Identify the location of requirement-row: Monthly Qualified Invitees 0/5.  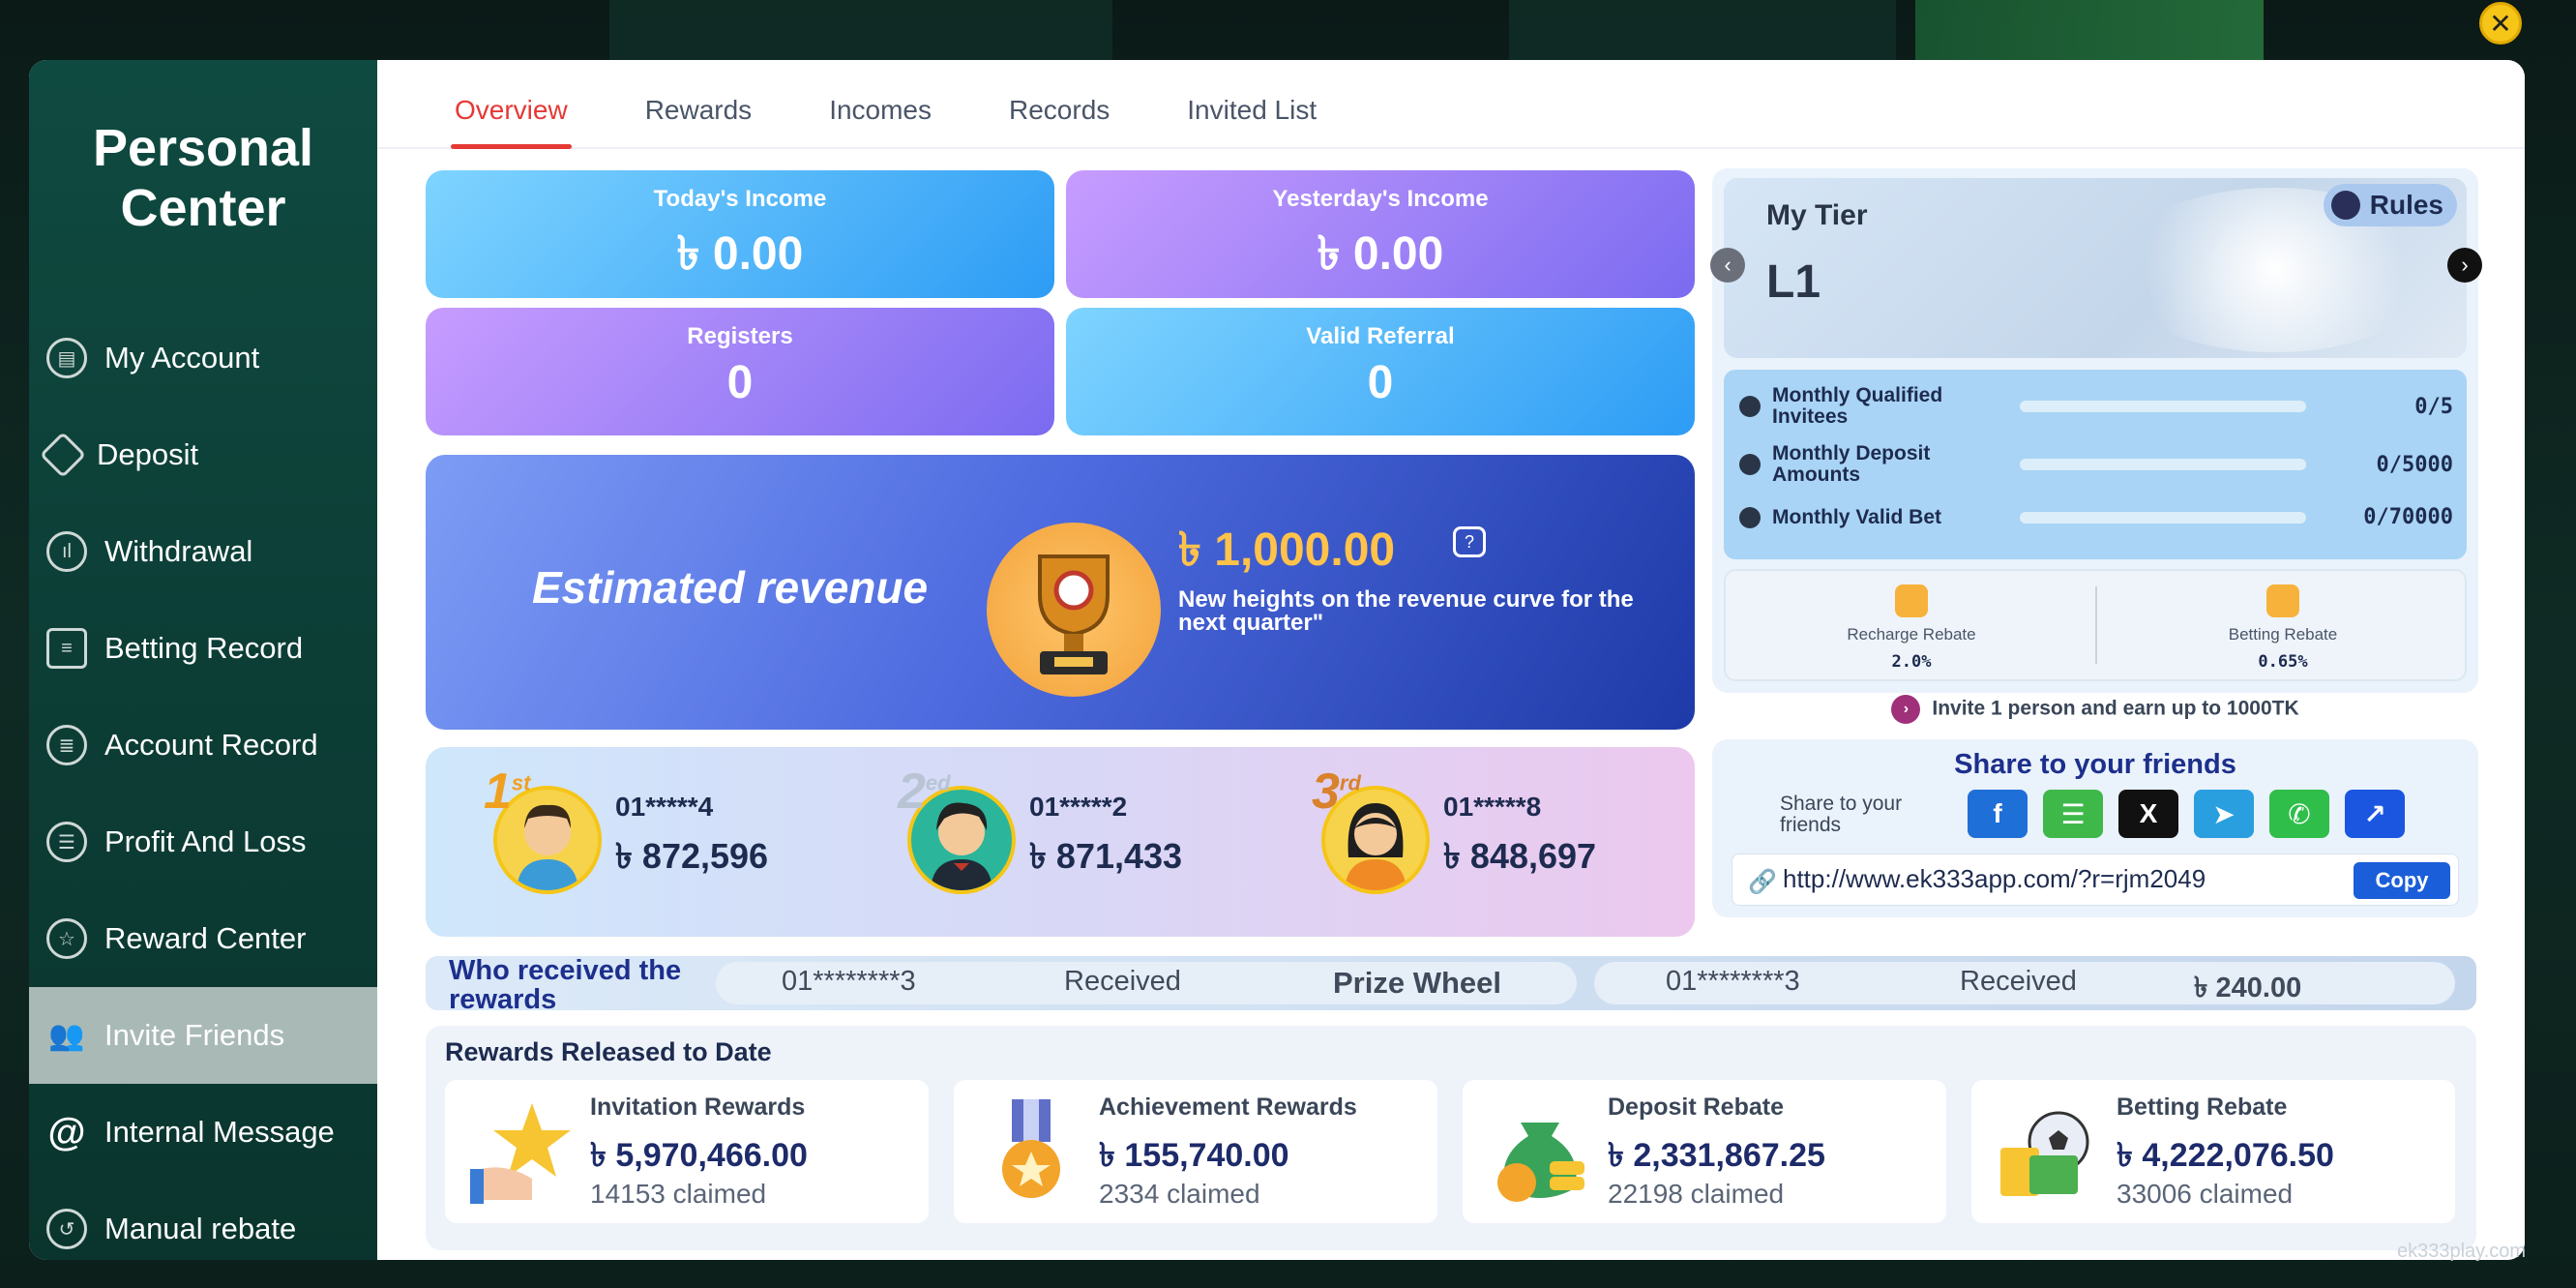
(2097, 406).